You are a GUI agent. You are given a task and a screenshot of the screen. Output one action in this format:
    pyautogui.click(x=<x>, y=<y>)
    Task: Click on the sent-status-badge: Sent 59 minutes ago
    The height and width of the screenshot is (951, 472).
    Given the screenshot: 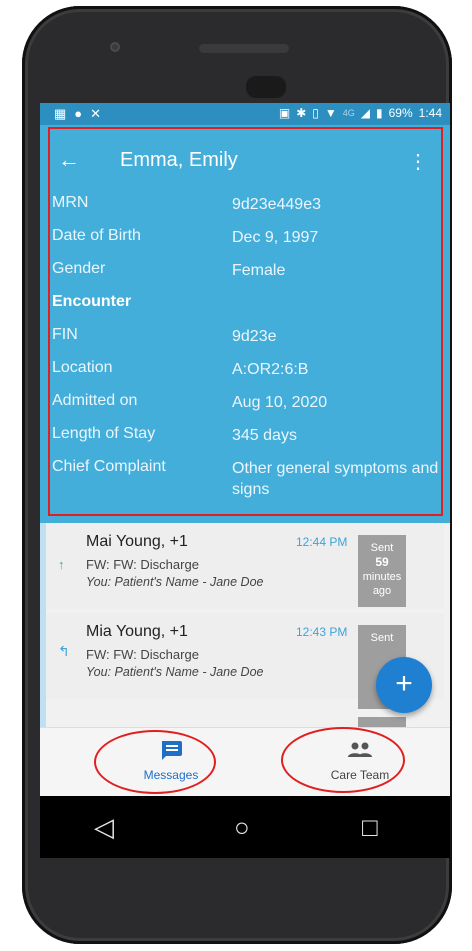 What is the action you would take?
    pyautogui.click(x=382, y=571)
    